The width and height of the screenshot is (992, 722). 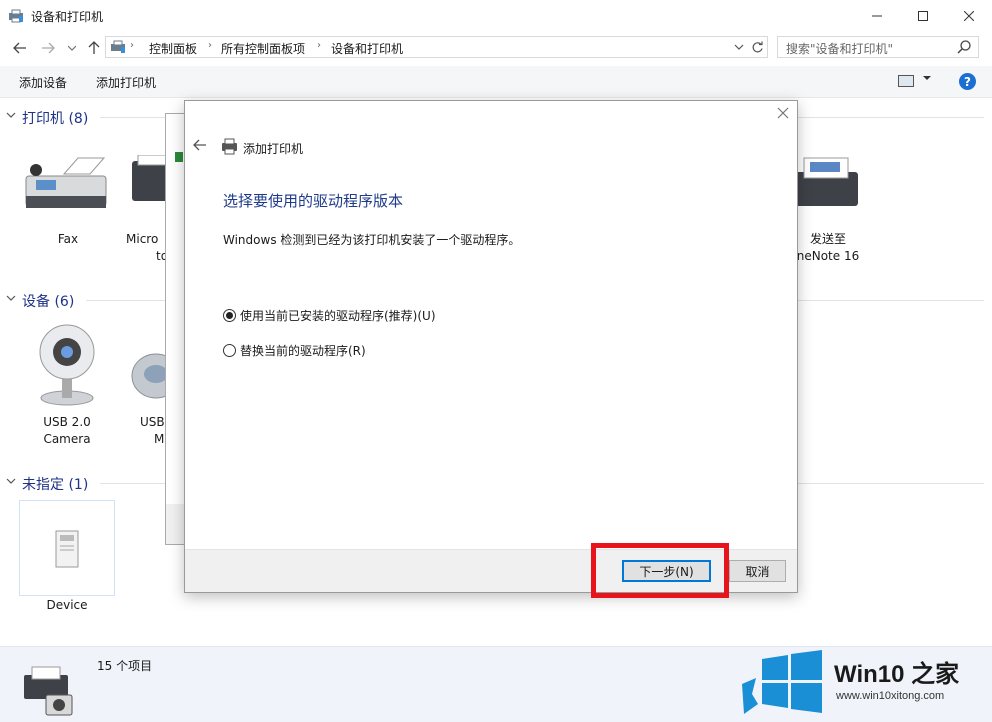 I want to click on up-button, so click(x=94, y=48).